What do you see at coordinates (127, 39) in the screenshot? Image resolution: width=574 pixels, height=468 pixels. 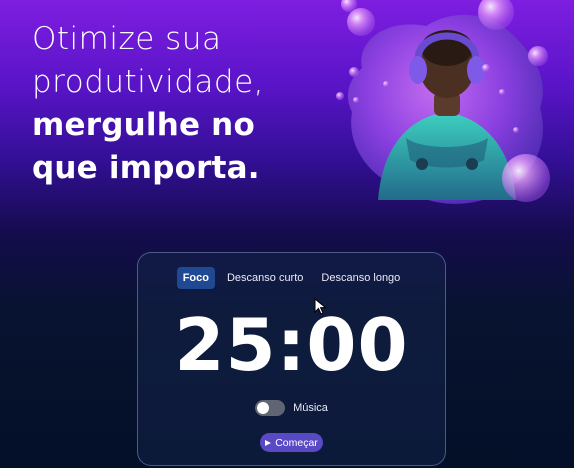 I see `headline-line-1: Otimize sua` at bounding box center [127, 39].